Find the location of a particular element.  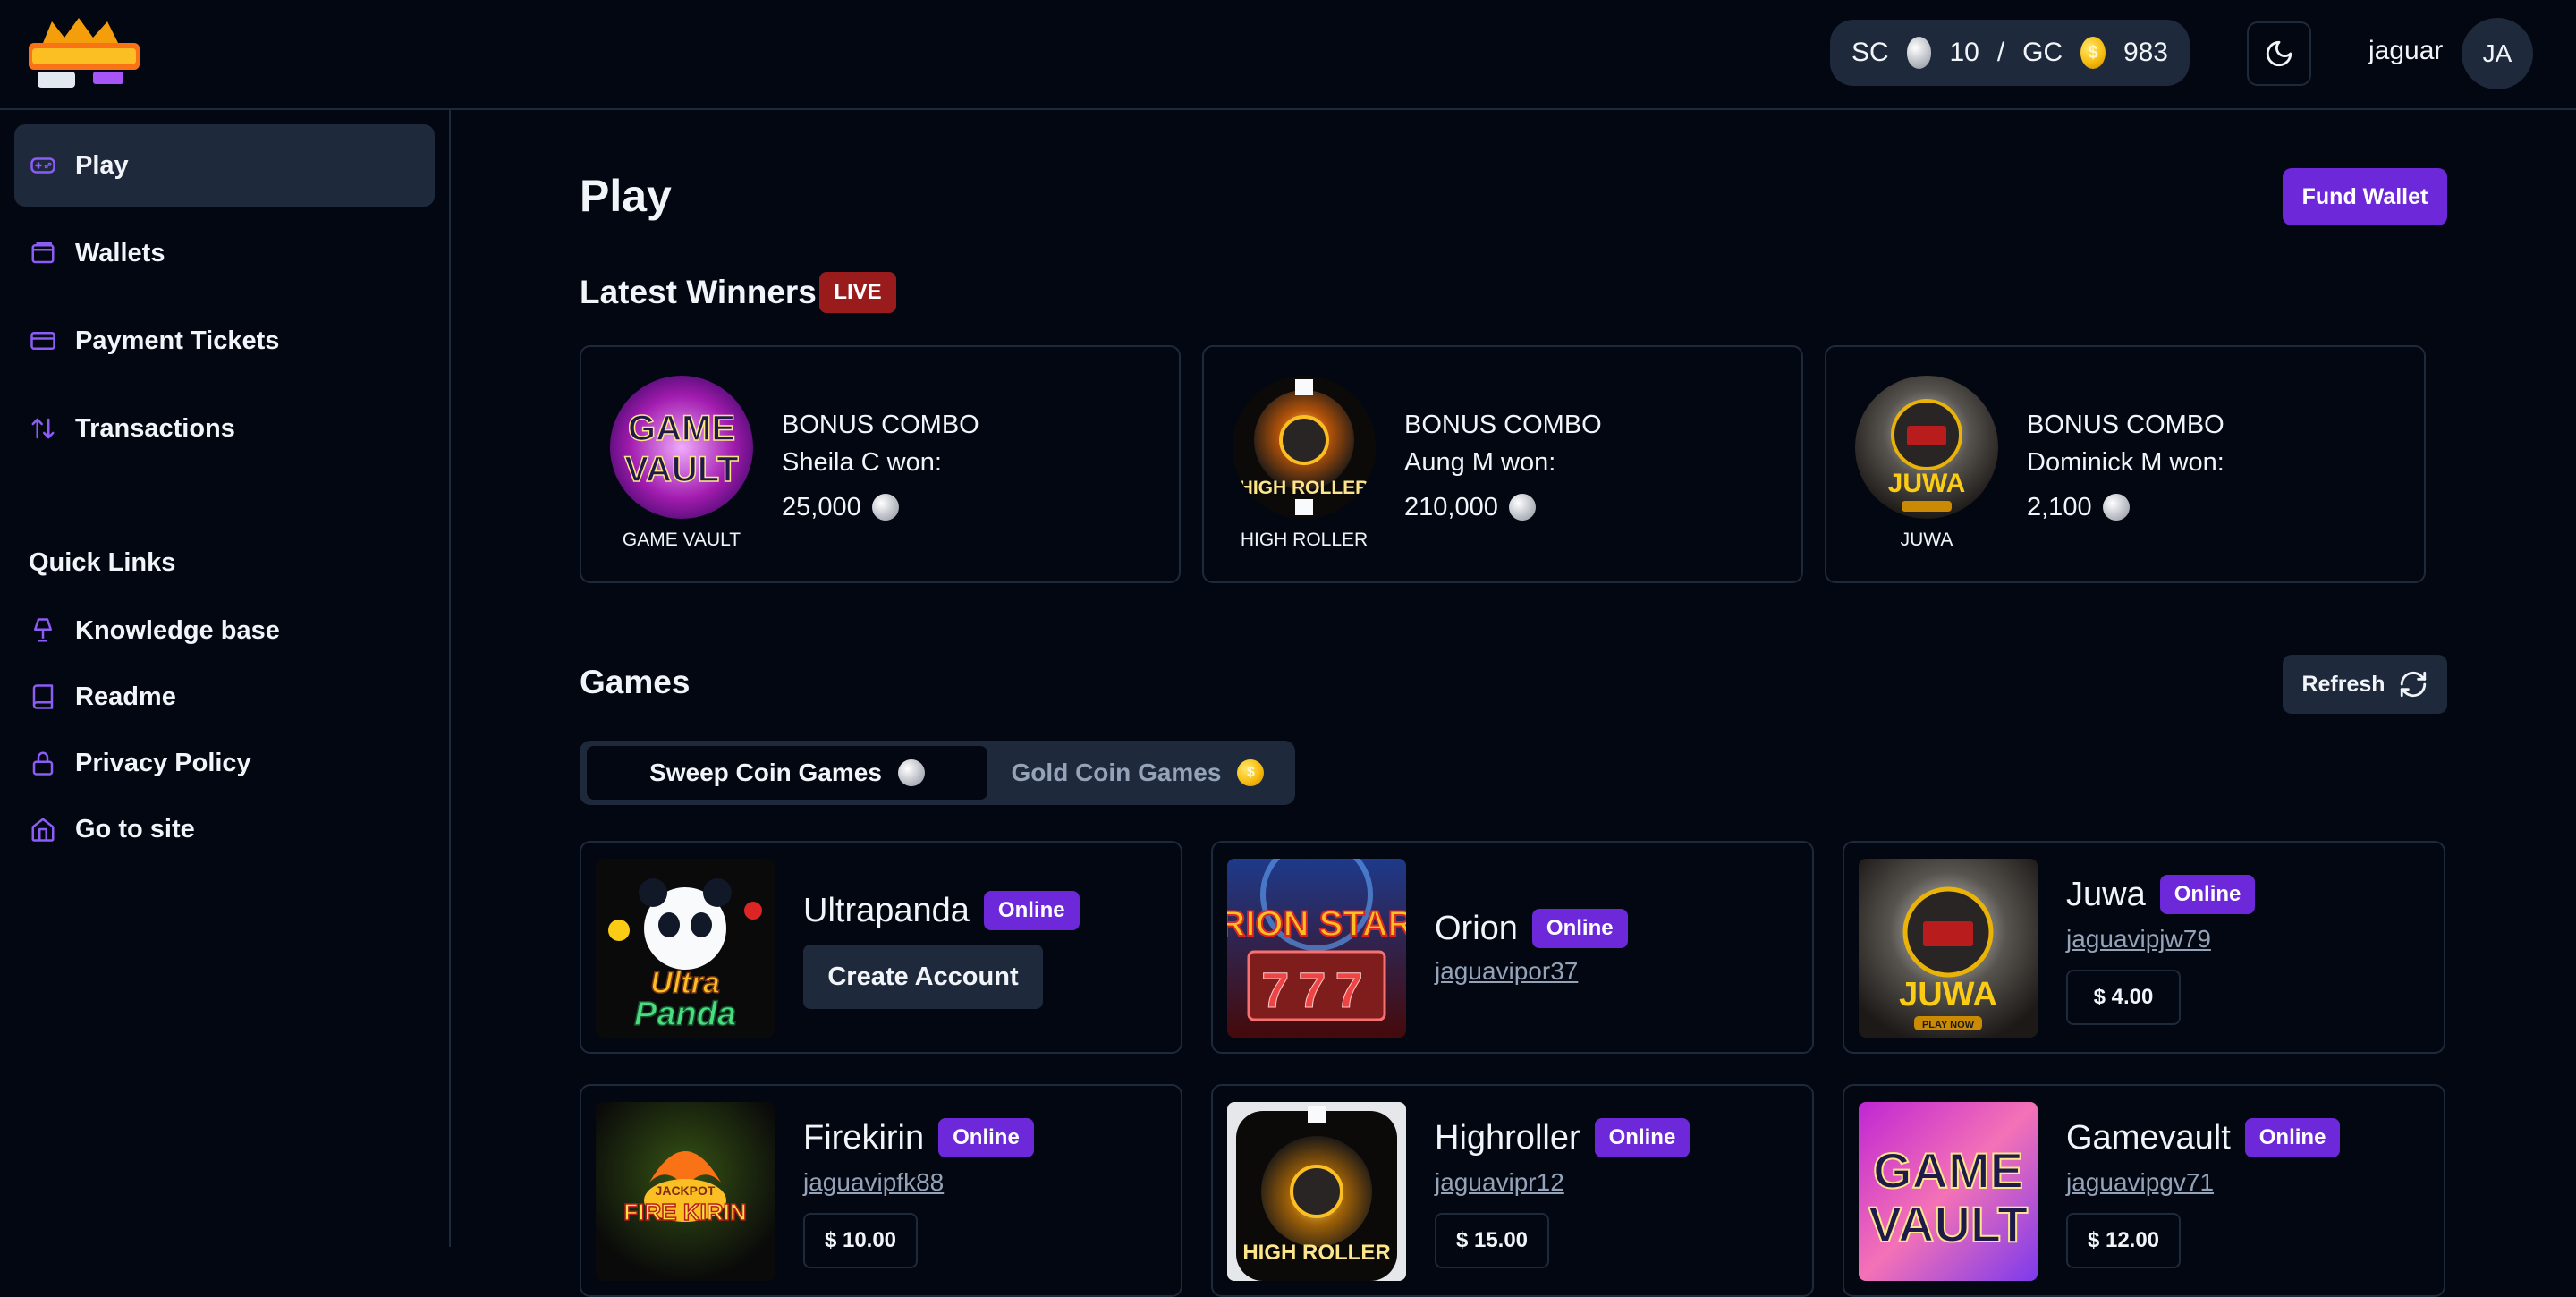

sidebar-item-label: Play is located at coordinates (102, 165).